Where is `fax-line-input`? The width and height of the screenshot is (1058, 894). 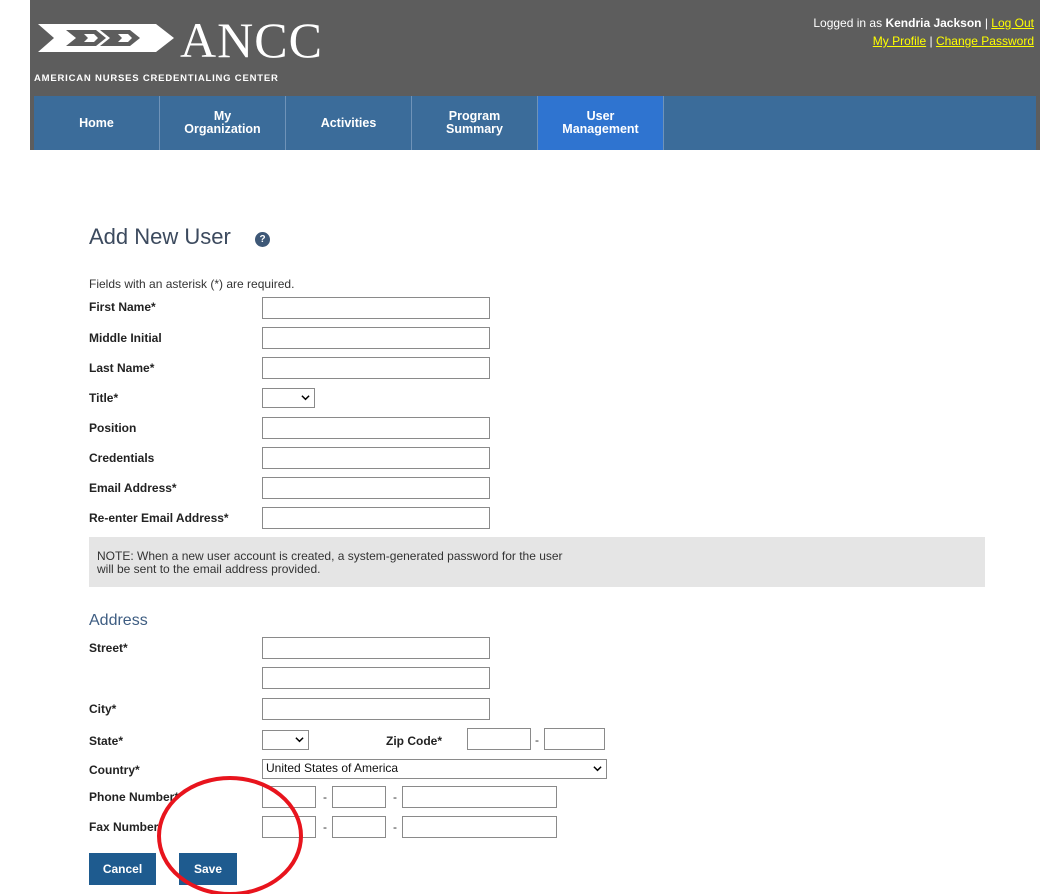
fax-line-input is located at coordinates (479, 827).